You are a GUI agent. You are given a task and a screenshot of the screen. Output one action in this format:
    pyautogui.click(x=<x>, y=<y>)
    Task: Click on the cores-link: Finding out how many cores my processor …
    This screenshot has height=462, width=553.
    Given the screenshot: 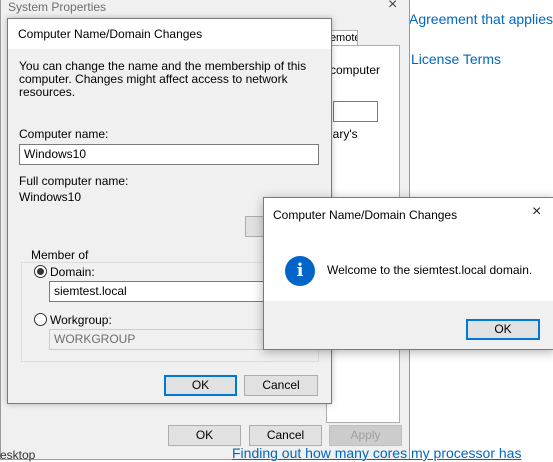 What is the action you would take?
    pyautogui.click(x=392, y=453)
    